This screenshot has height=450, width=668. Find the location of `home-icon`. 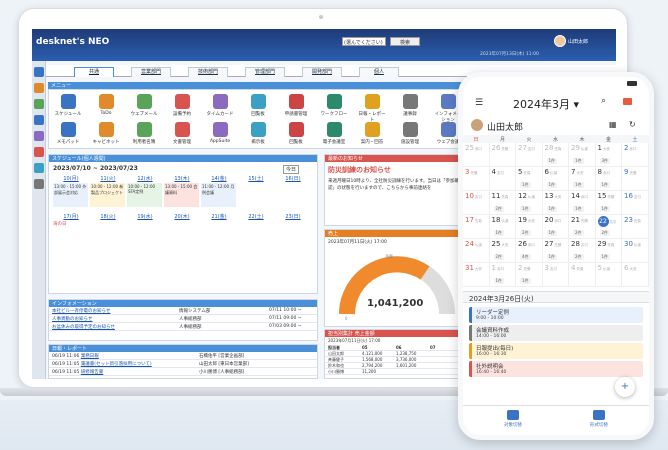

home-icon is located at coordinates (39, 72).